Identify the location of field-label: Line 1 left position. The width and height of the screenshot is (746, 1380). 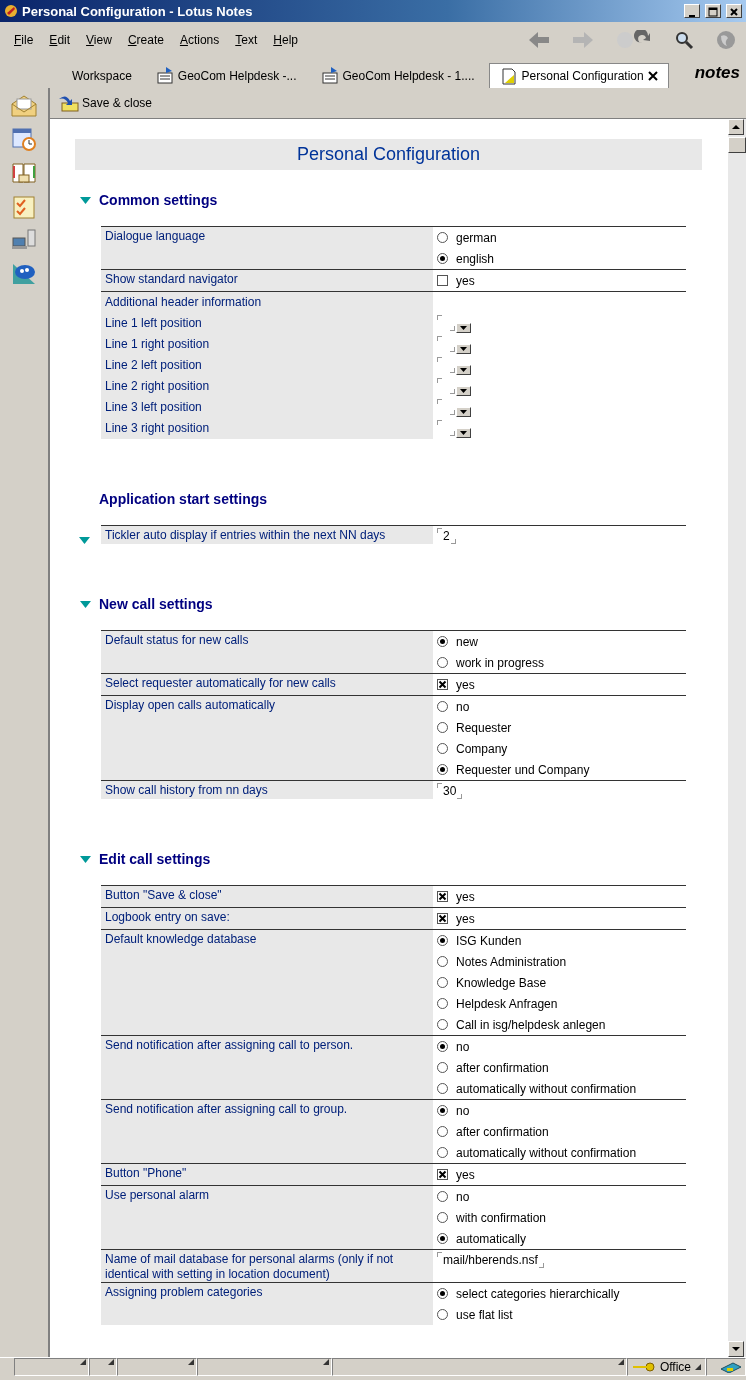
(267, 323).